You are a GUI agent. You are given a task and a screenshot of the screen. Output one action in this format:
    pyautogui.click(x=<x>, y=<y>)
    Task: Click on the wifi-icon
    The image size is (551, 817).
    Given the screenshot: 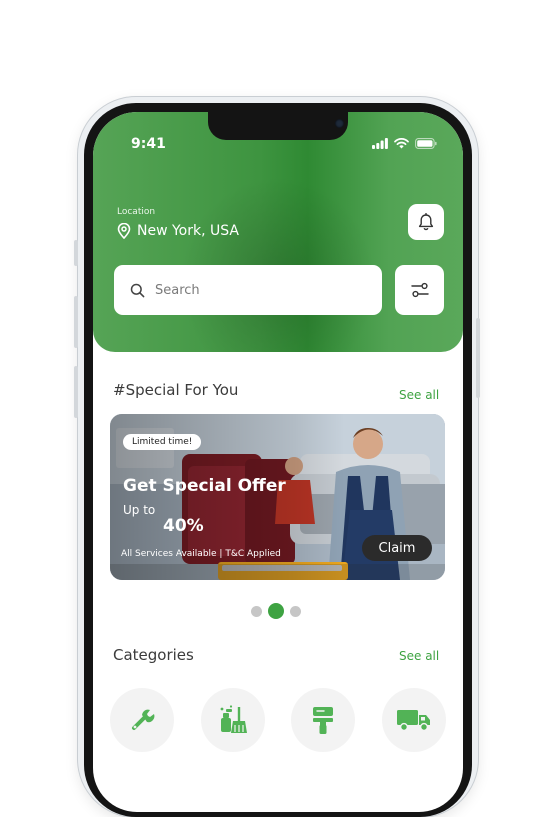 What is the action you would take?
    pyautogui.click(x=401, y=143)
    